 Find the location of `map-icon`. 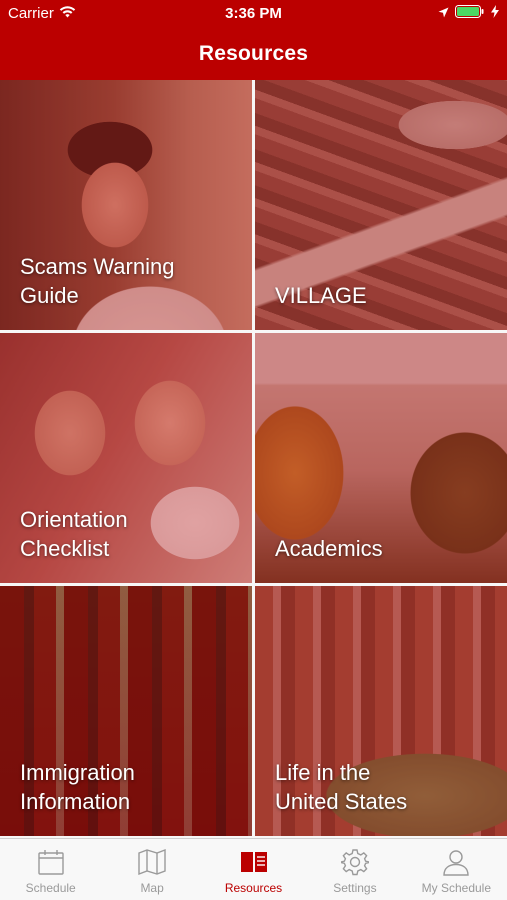

map-icon is located at coordinates (152, 862).